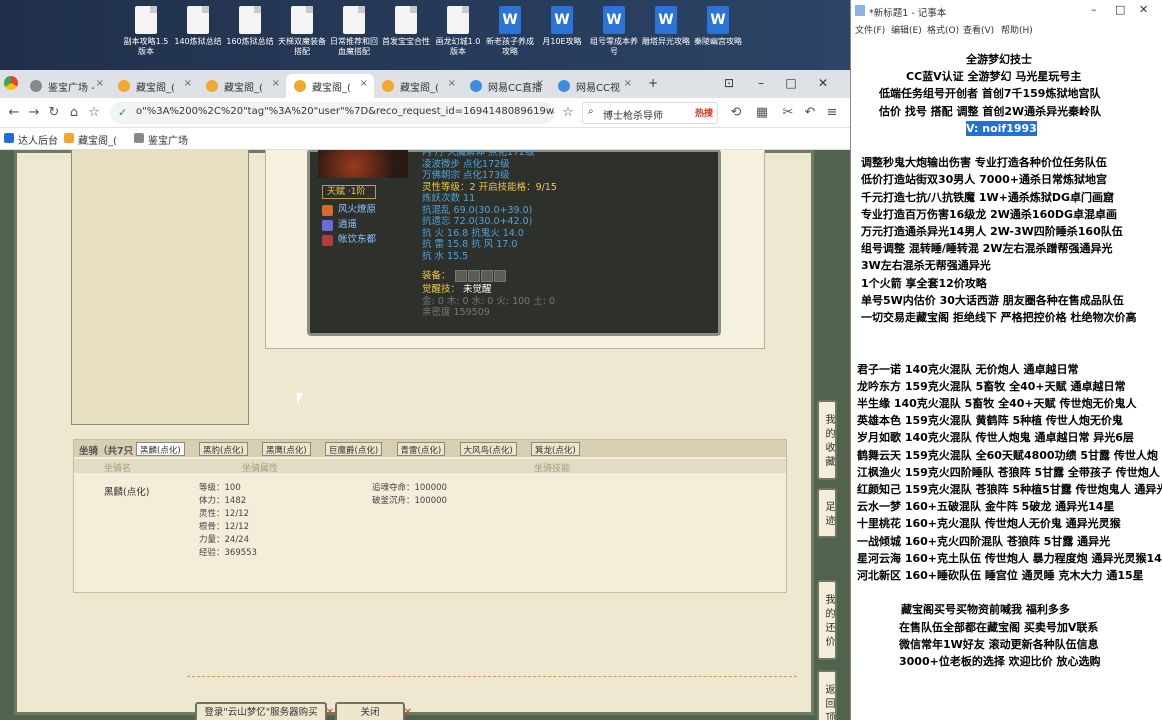 This screenshot has width=1162, height=720. What do you see at coordinates (968, 369) in the screenshot?
I see `notepad-line: 君子一诺 140克火混队 无价炮人 通卓越日常` at bounding box center [968, 369].